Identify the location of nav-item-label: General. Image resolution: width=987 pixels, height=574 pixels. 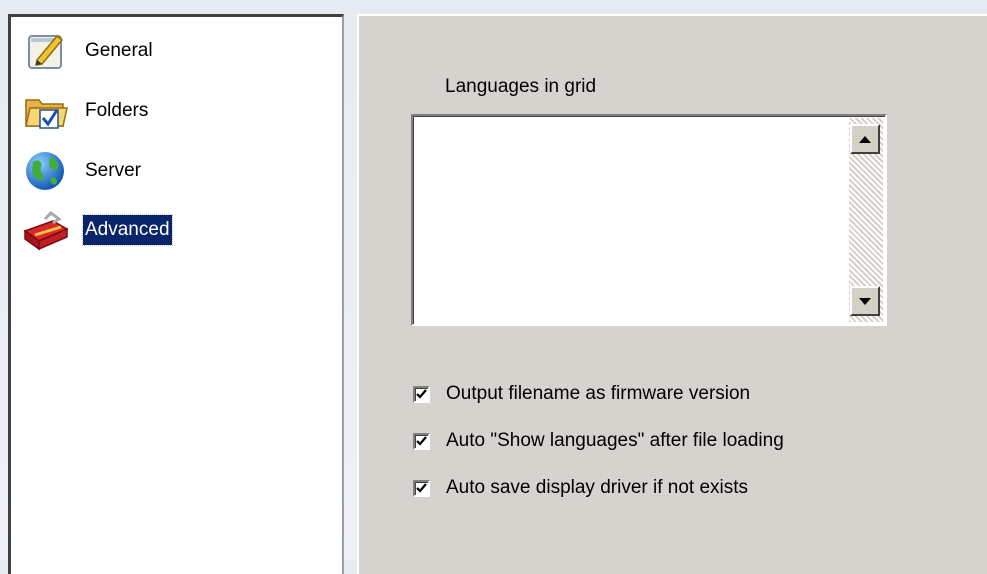
(119, 50).